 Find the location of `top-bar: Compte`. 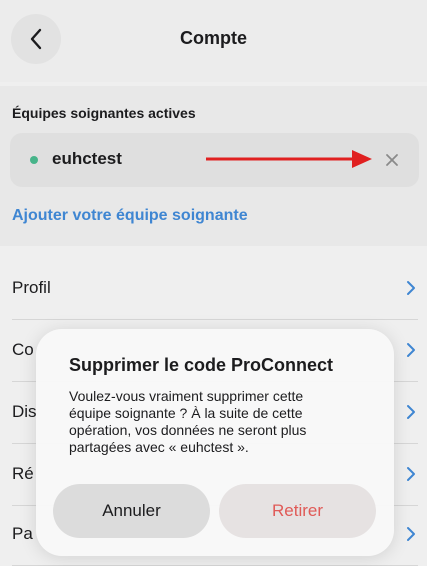

top-bar: Compte is located at coordinates (213, 41).